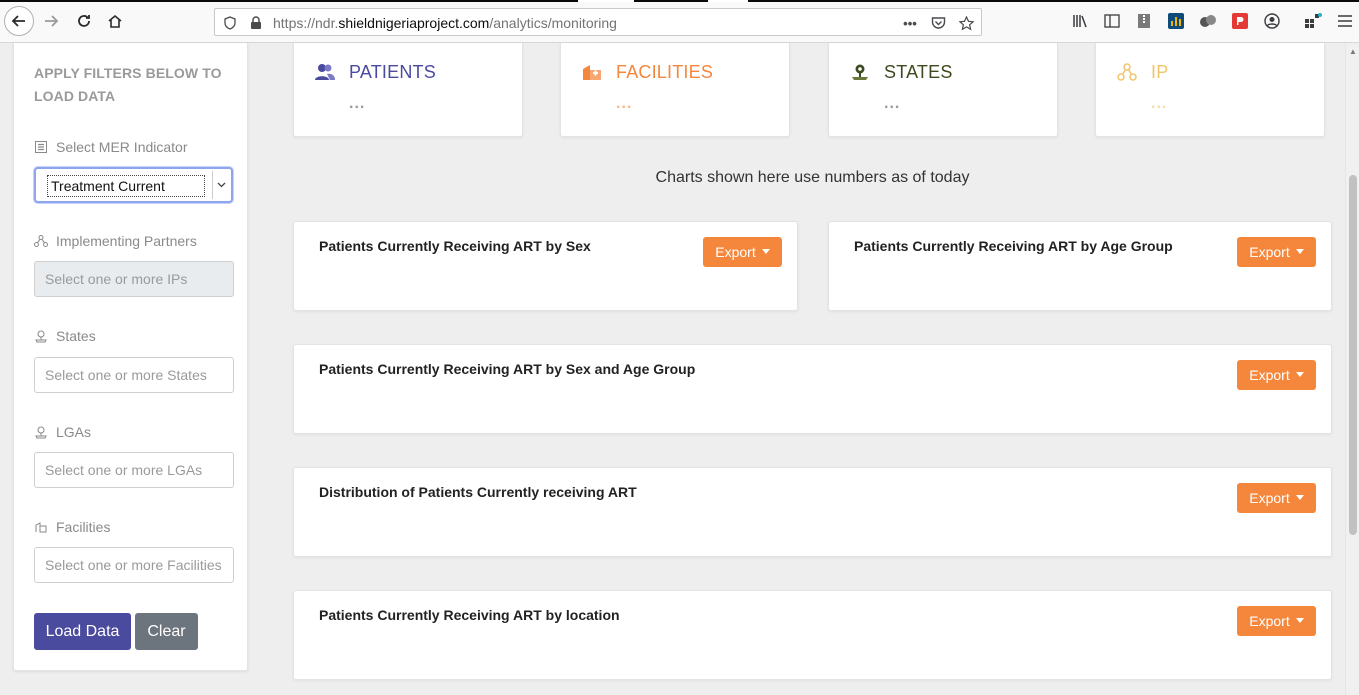 This screenshot has height=695, width=1359. Describe the element at coordinates (126, 241) in the screenshot. I see `implementing-partners-label-text: Implementing Partners` at that location.